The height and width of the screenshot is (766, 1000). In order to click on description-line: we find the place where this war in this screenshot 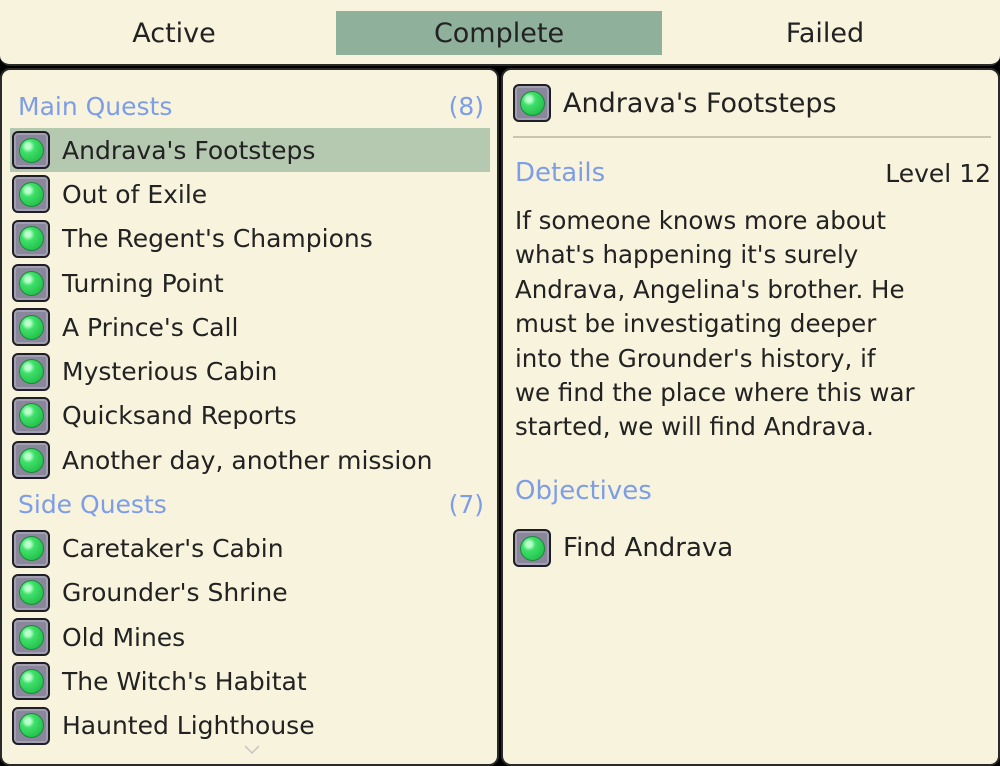, I will do `click(715, 393)`.